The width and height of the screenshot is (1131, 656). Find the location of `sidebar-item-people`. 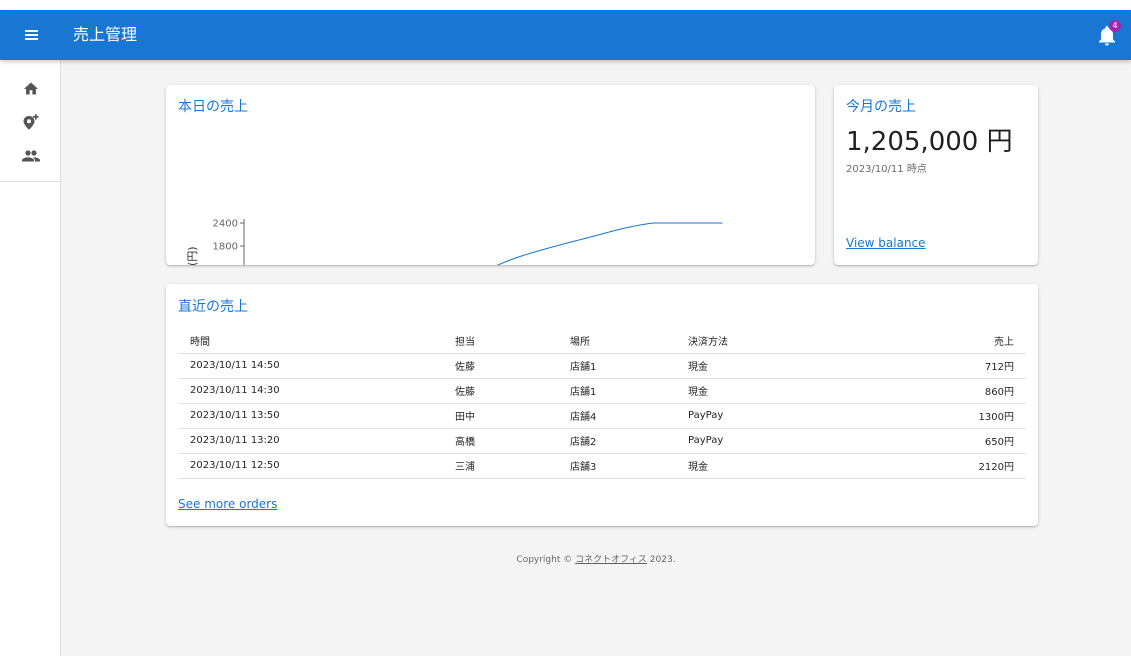

sidebar-item-people is located at coordinates (31, 156).